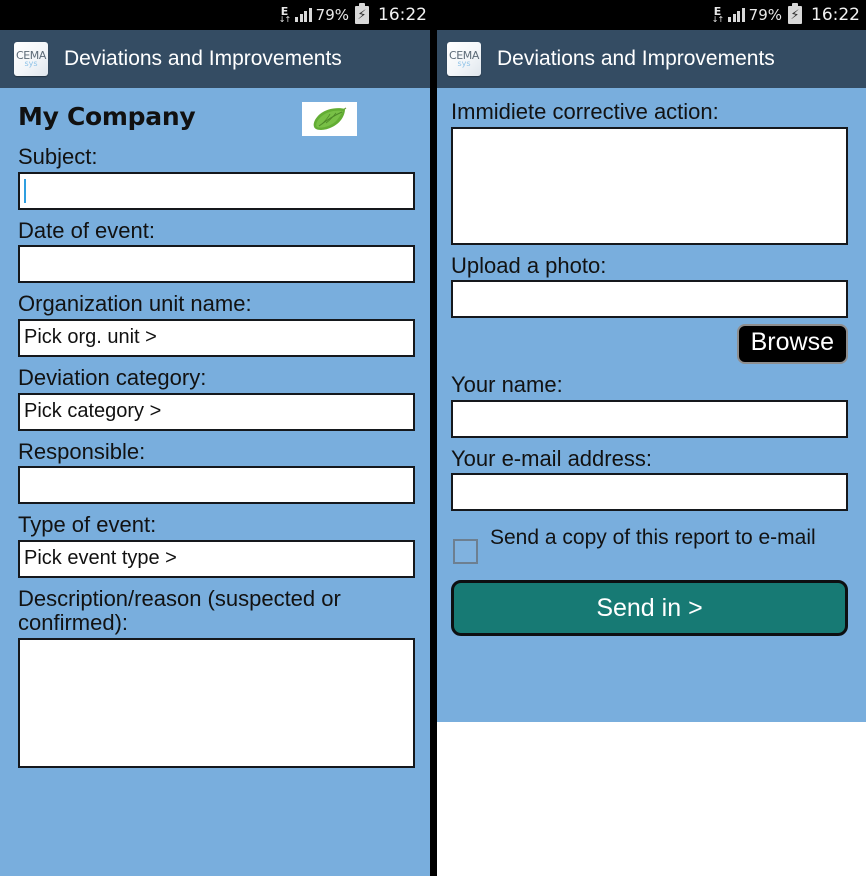 This screenshot has width=866, height=876. What do you see at coordinates (216, 264) in the screenshot?
I see `date-of-event-input` at bounding box center [216, 264].